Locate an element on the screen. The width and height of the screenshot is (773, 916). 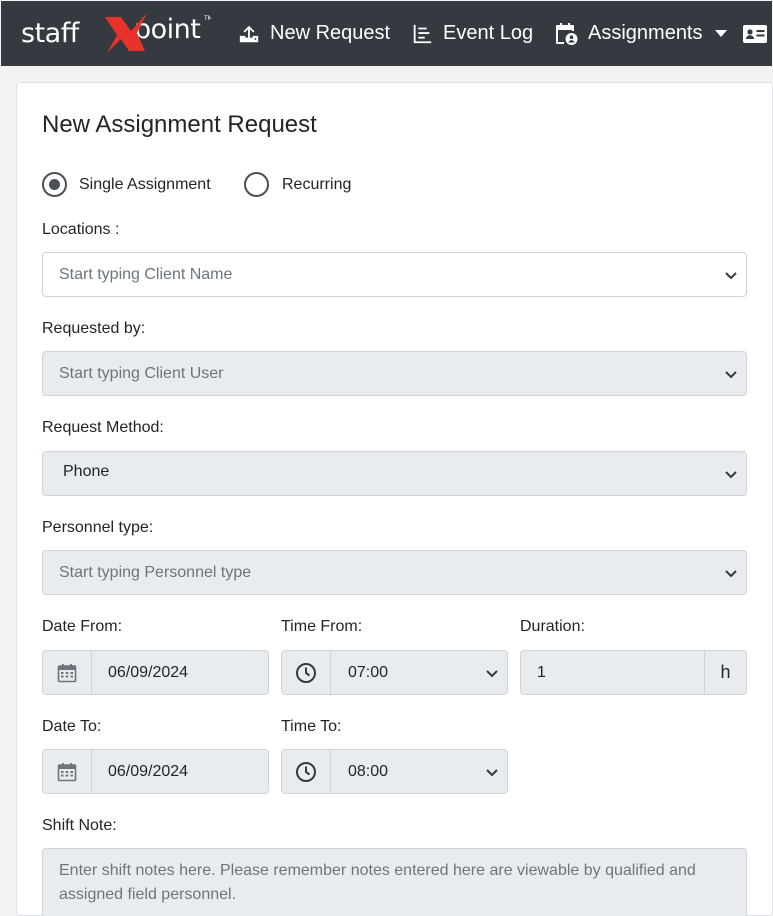
request-method-label: Request Method: is located at coordinates (103, 427).